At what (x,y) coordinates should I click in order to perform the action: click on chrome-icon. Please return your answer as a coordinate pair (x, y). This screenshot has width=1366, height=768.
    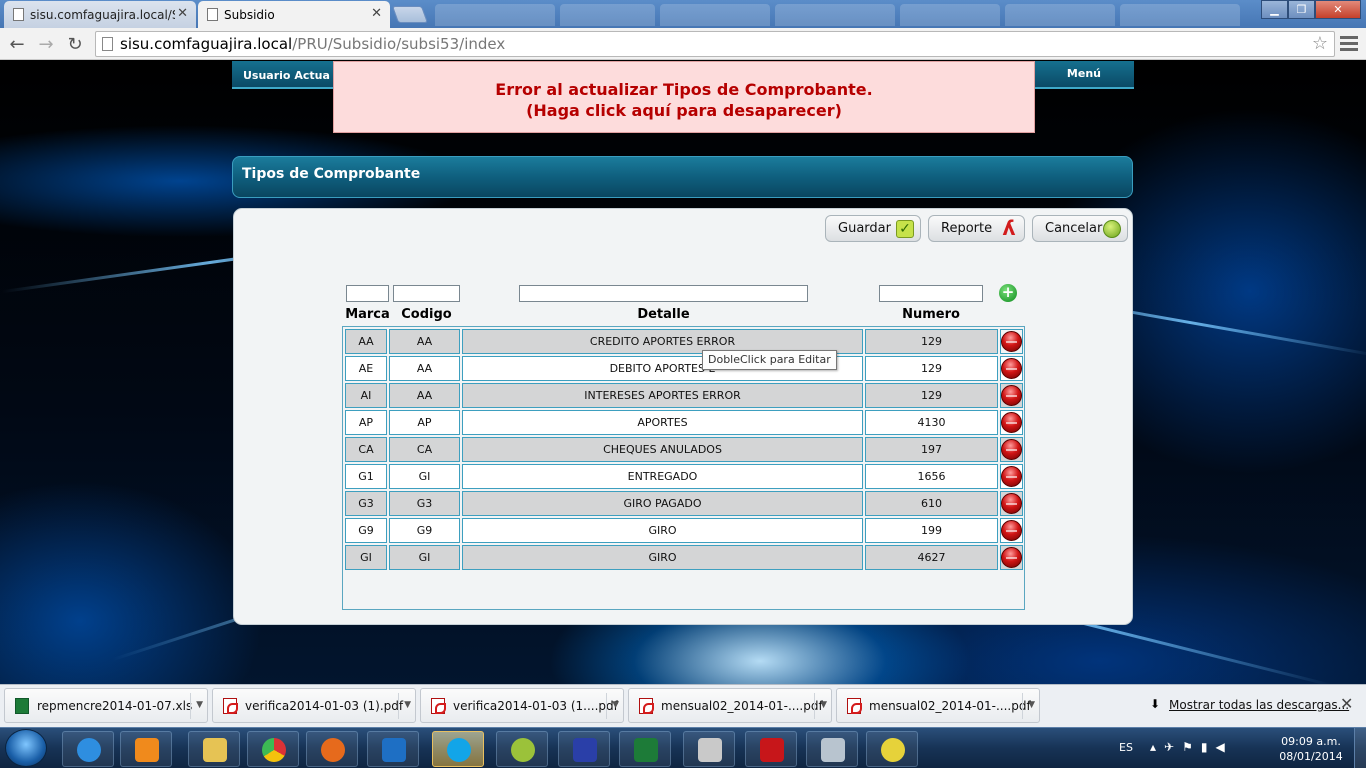
    Looking at the image, I should click on (273, 749).